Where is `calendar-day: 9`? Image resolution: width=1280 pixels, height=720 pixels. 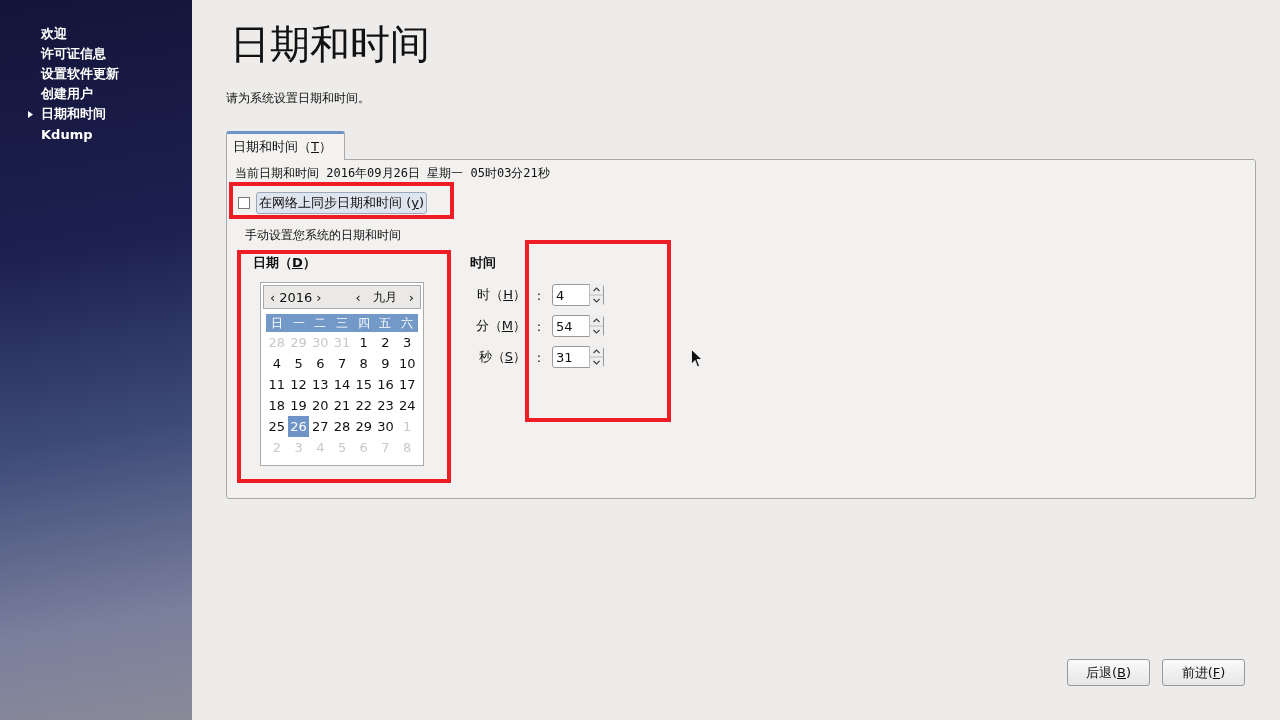
calendar-day: 9 is located at coordinates (385, 363).